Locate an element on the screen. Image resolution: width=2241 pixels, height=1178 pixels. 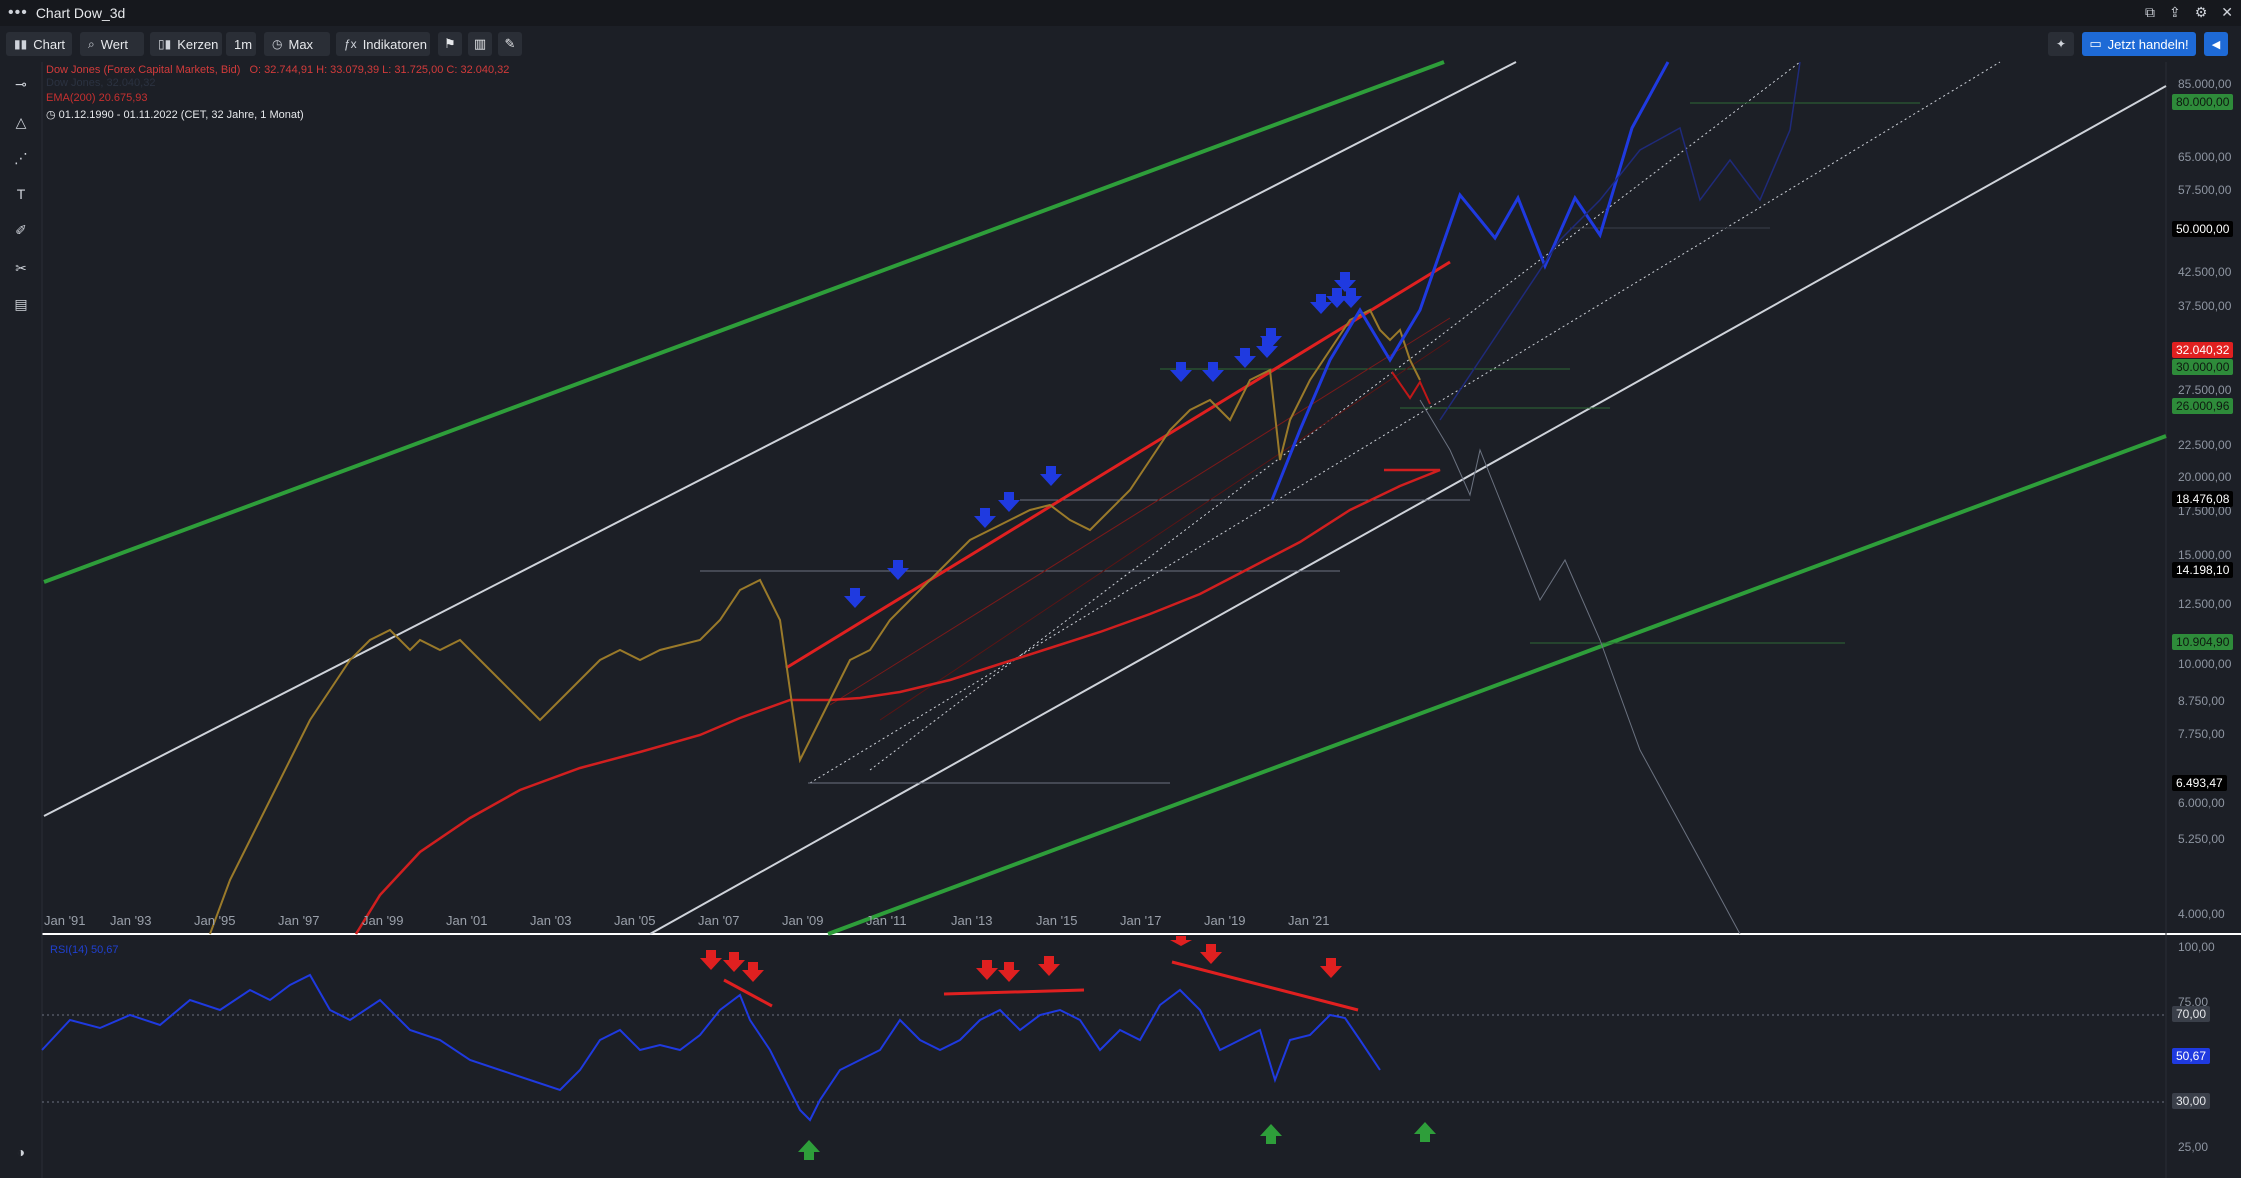
price-tick: 20.000,00 is located at coordinates (2205, 477).